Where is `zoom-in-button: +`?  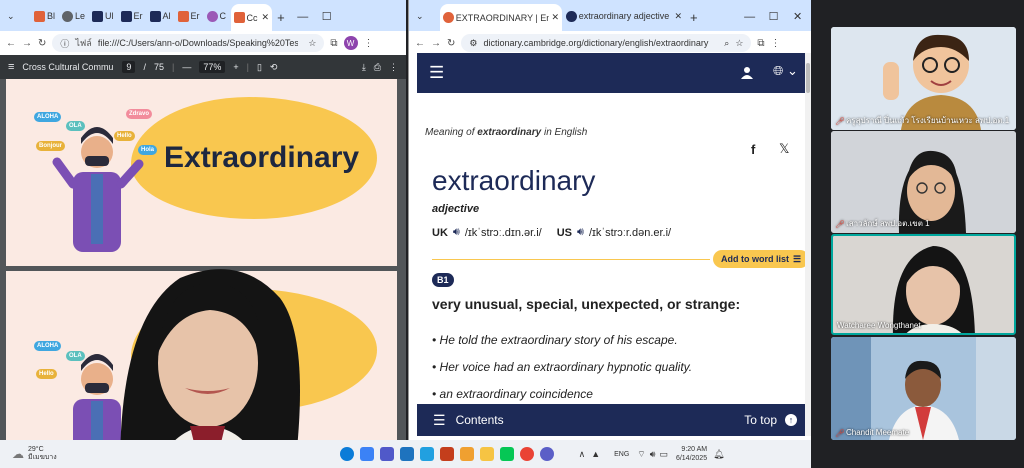
zoom-in-button: + is located at coordinates (235, 67).